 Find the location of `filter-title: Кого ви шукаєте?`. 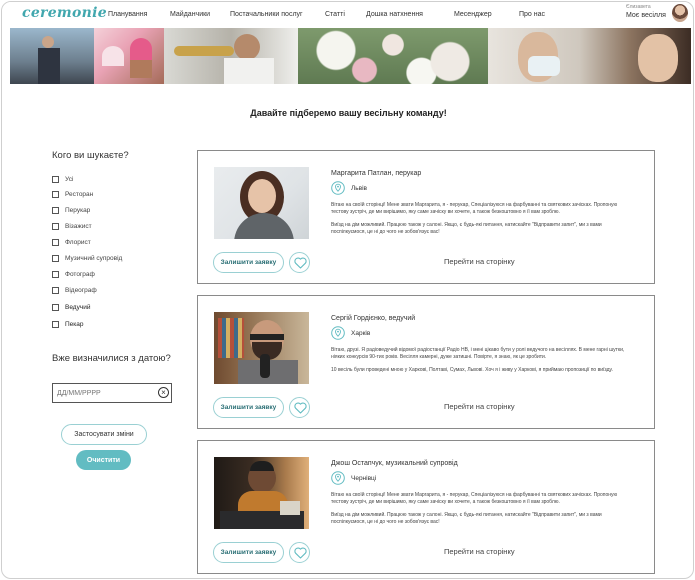

filter-title: Кого ви шукаєте? is located at coordinates (90, 155).